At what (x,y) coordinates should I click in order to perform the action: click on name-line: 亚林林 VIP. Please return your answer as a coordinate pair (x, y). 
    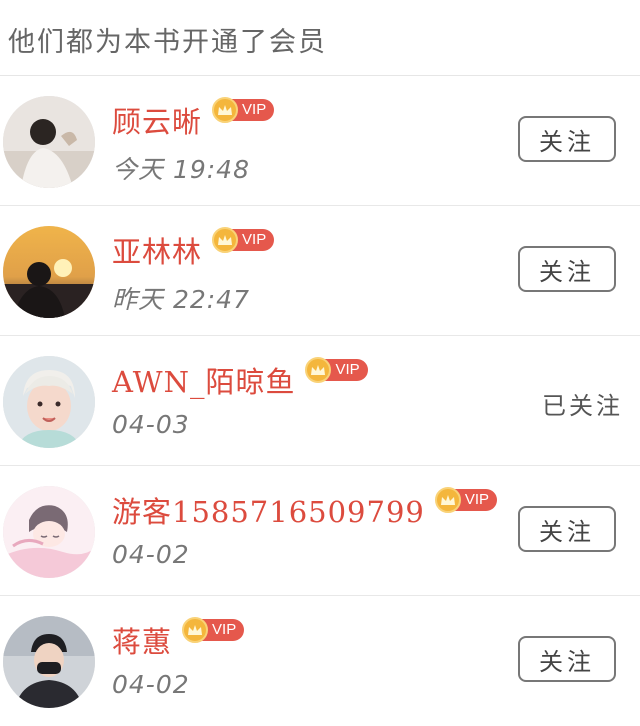
    Looking at the image, I should click on (193, 249).